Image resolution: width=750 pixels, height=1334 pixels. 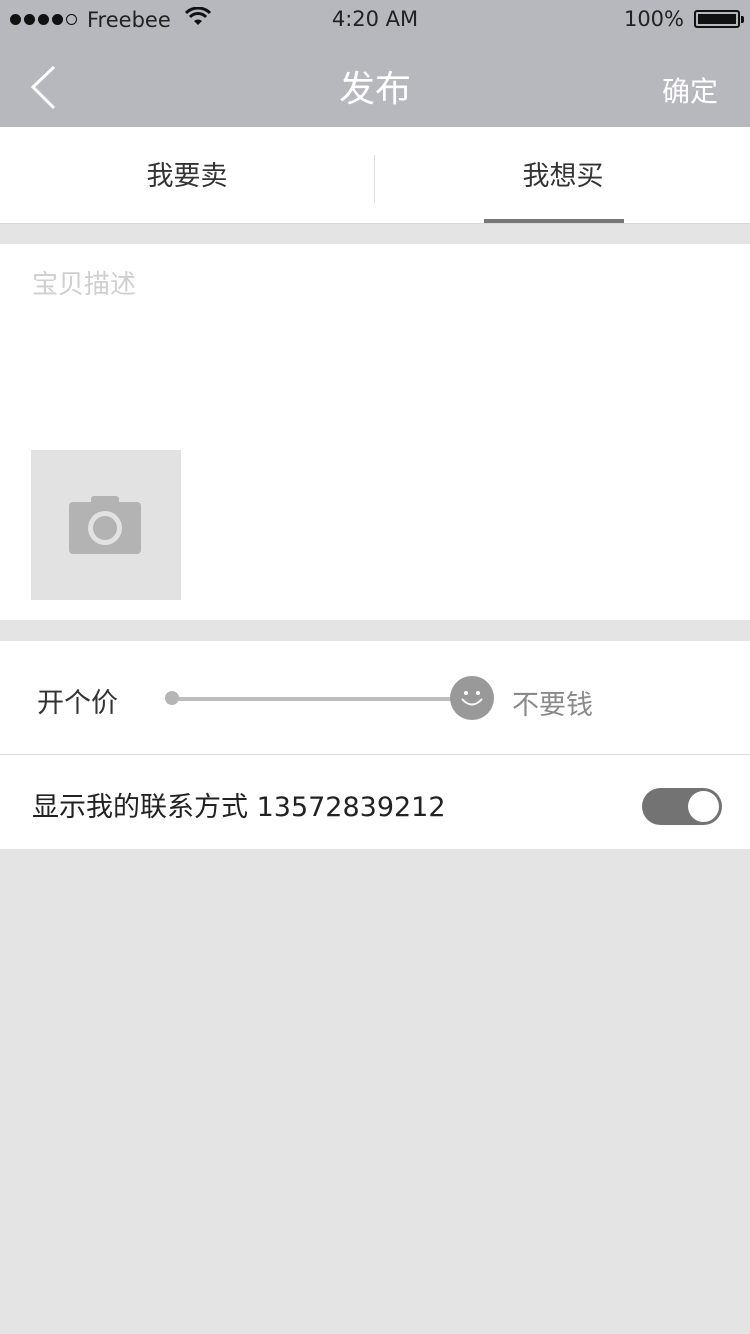 I want to click on status-bar-right: 100%, so click(x=683, y=19).